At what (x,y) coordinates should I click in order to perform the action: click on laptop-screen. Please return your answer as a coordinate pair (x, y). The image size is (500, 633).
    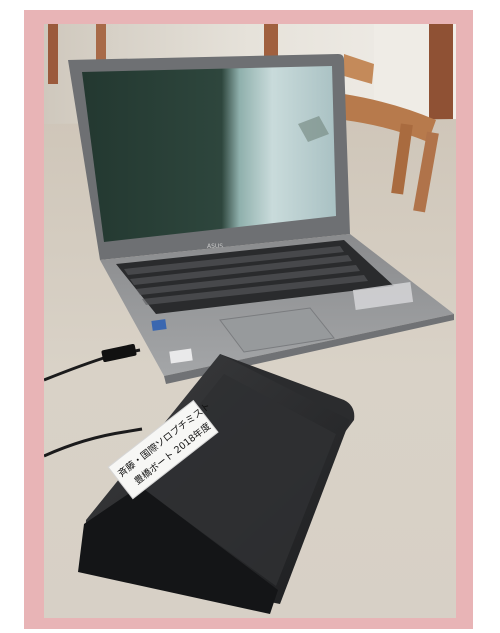
    Looking at the image, I should click on (209, 154).